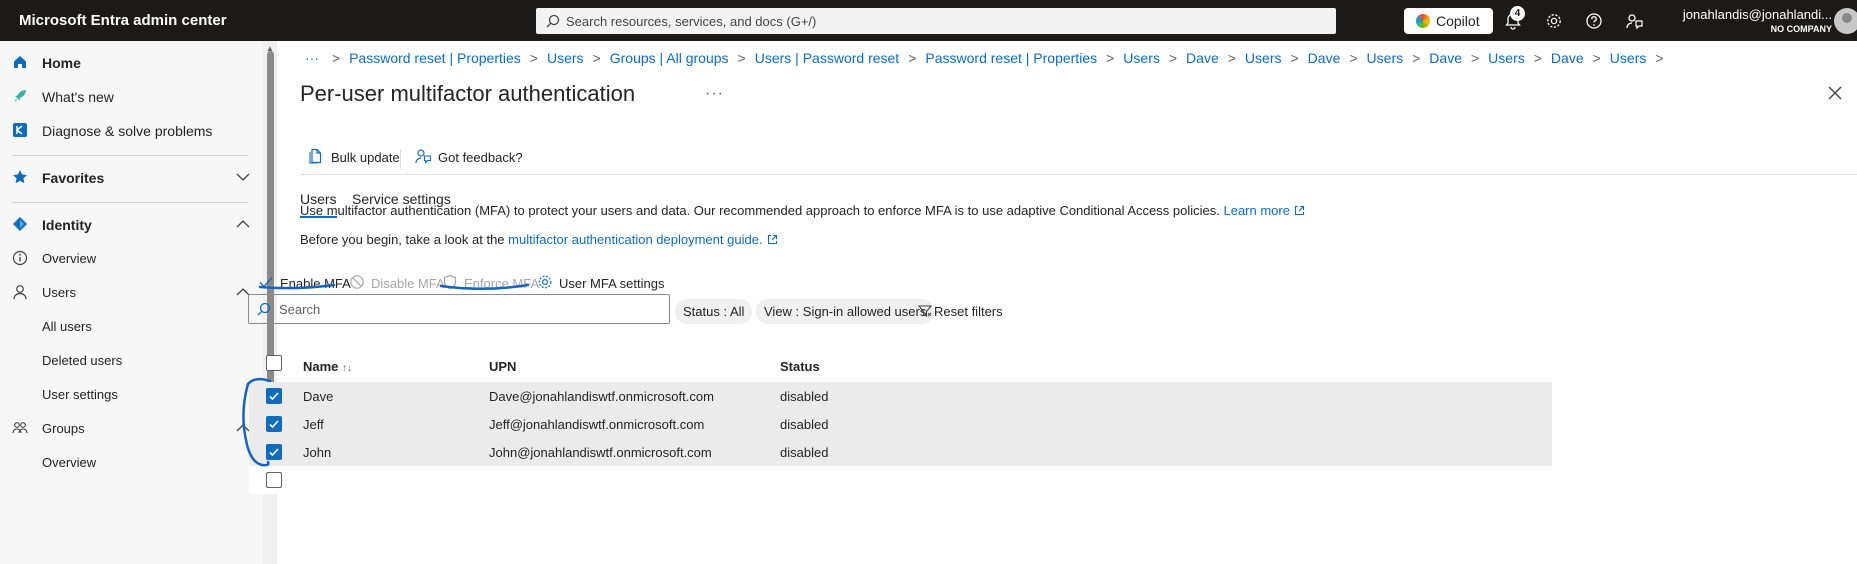 This screenshot has height=564, width=1857. What do you see at coordinates (1594, 21) in the screenshot?
I see `help-icon` at bounding box center [1594, 21].